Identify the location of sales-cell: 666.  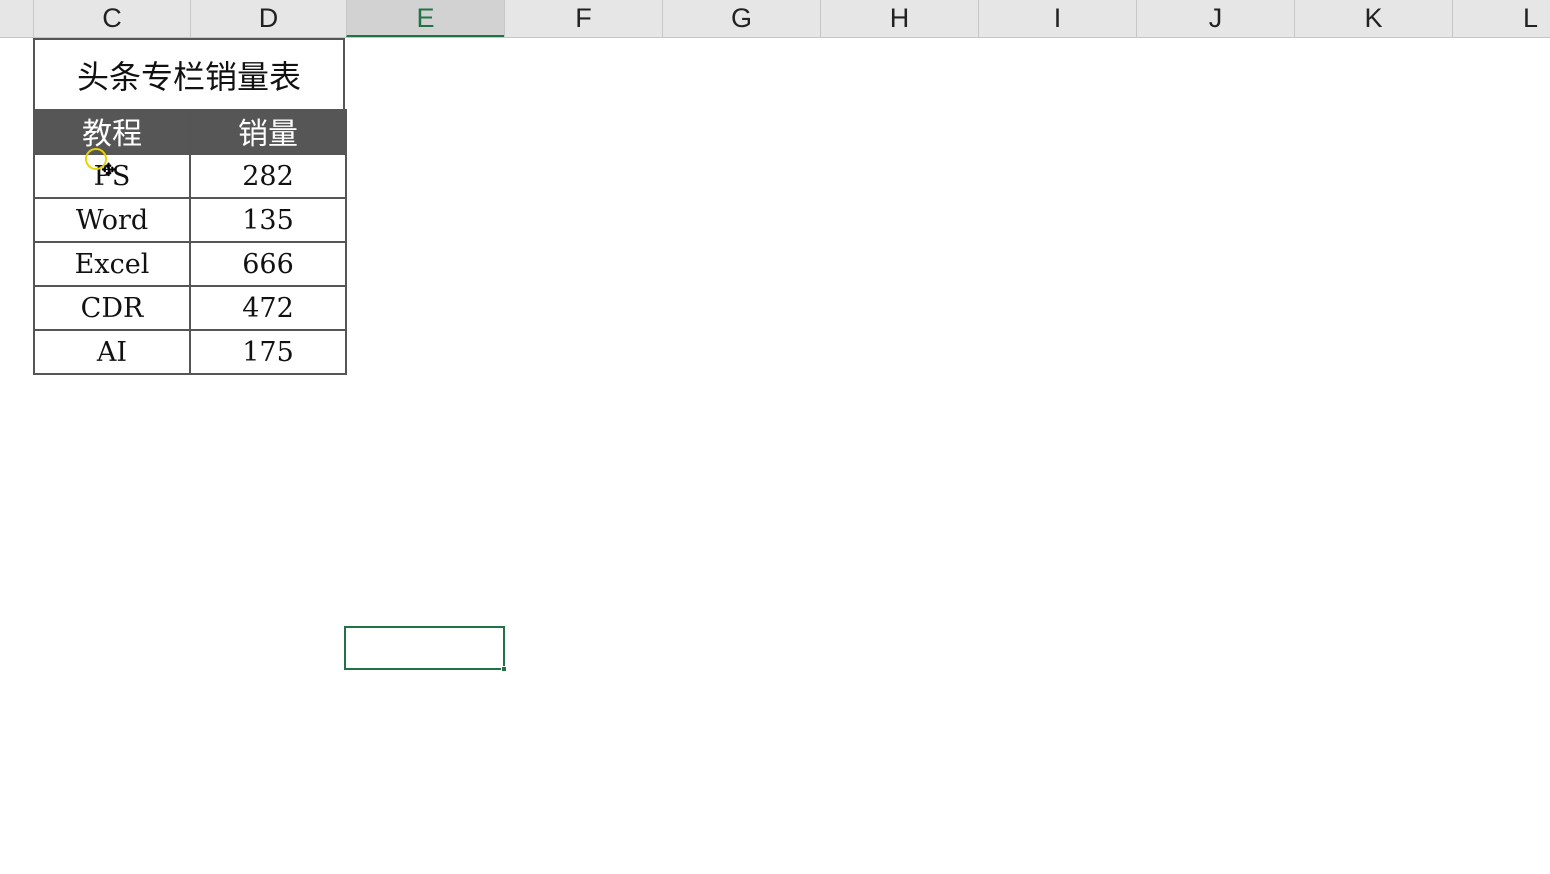
(268, 264).